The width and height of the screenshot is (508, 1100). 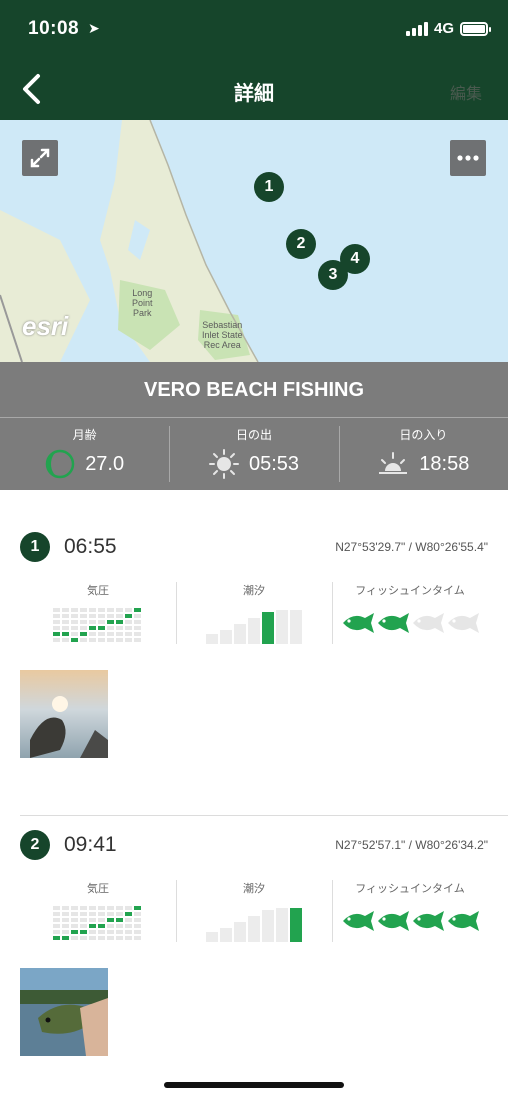 What do you see at coordinates (40, 158) in the screenshot?
I see `expand-map-button` at bounding box center [40, 158].